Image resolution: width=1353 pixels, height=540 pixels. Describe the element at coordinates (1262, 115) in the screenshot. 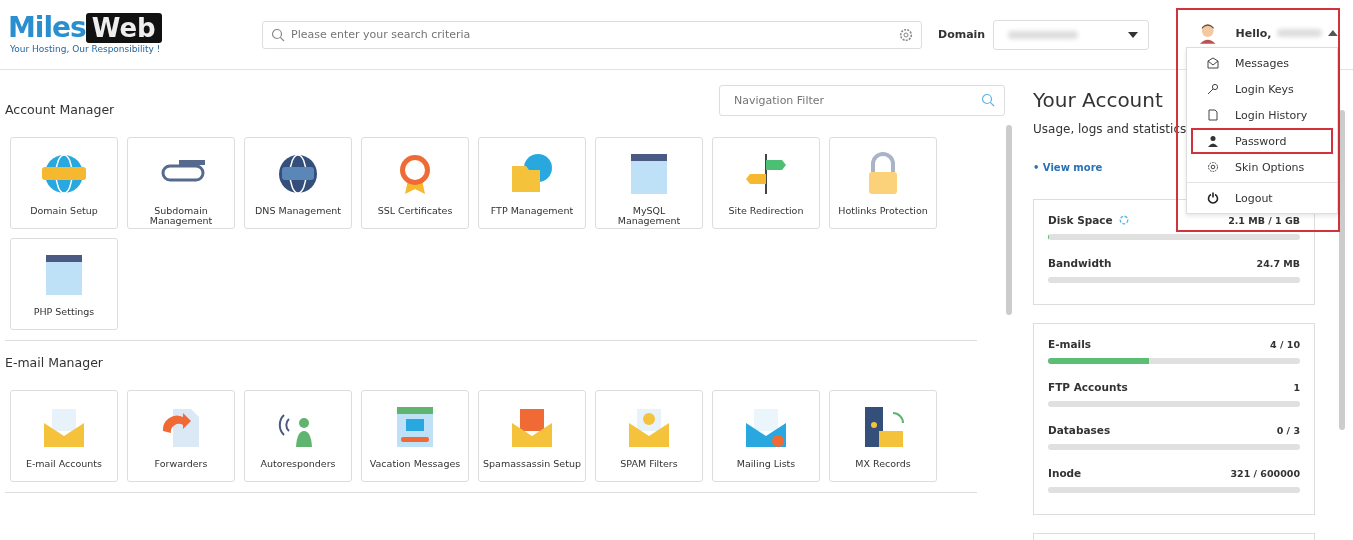

I see `menu-item: Login History` at that location.